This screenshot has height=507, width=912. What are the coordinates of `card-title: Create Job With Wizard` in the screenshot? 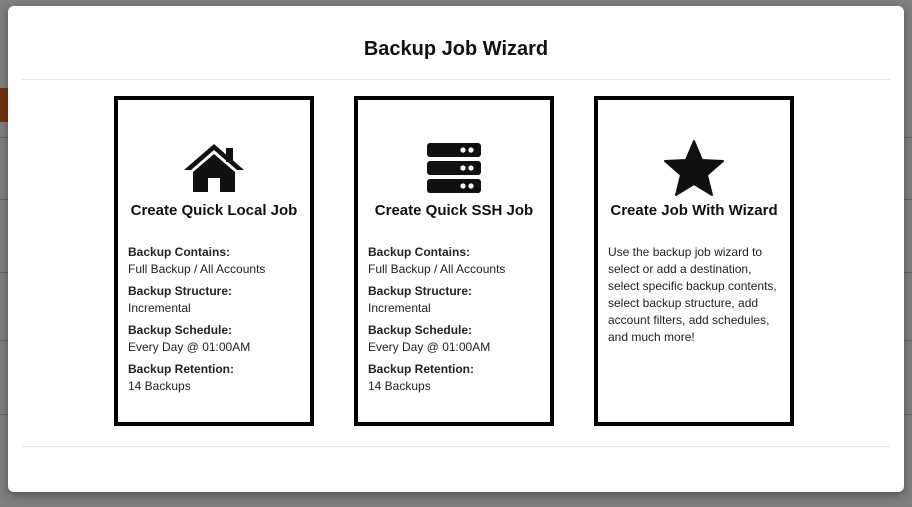 It's located at (694, 210).